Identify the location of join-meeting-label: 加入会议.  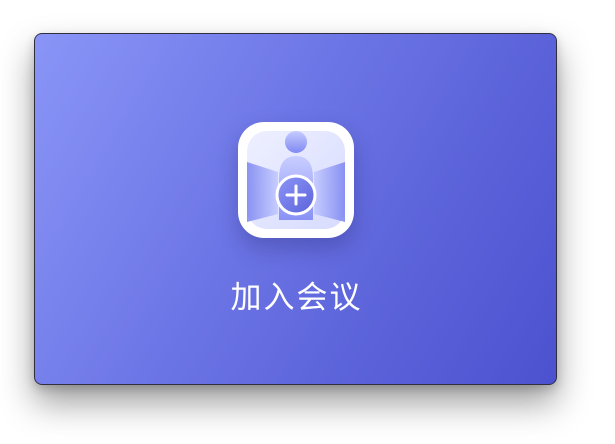
(296, 298).